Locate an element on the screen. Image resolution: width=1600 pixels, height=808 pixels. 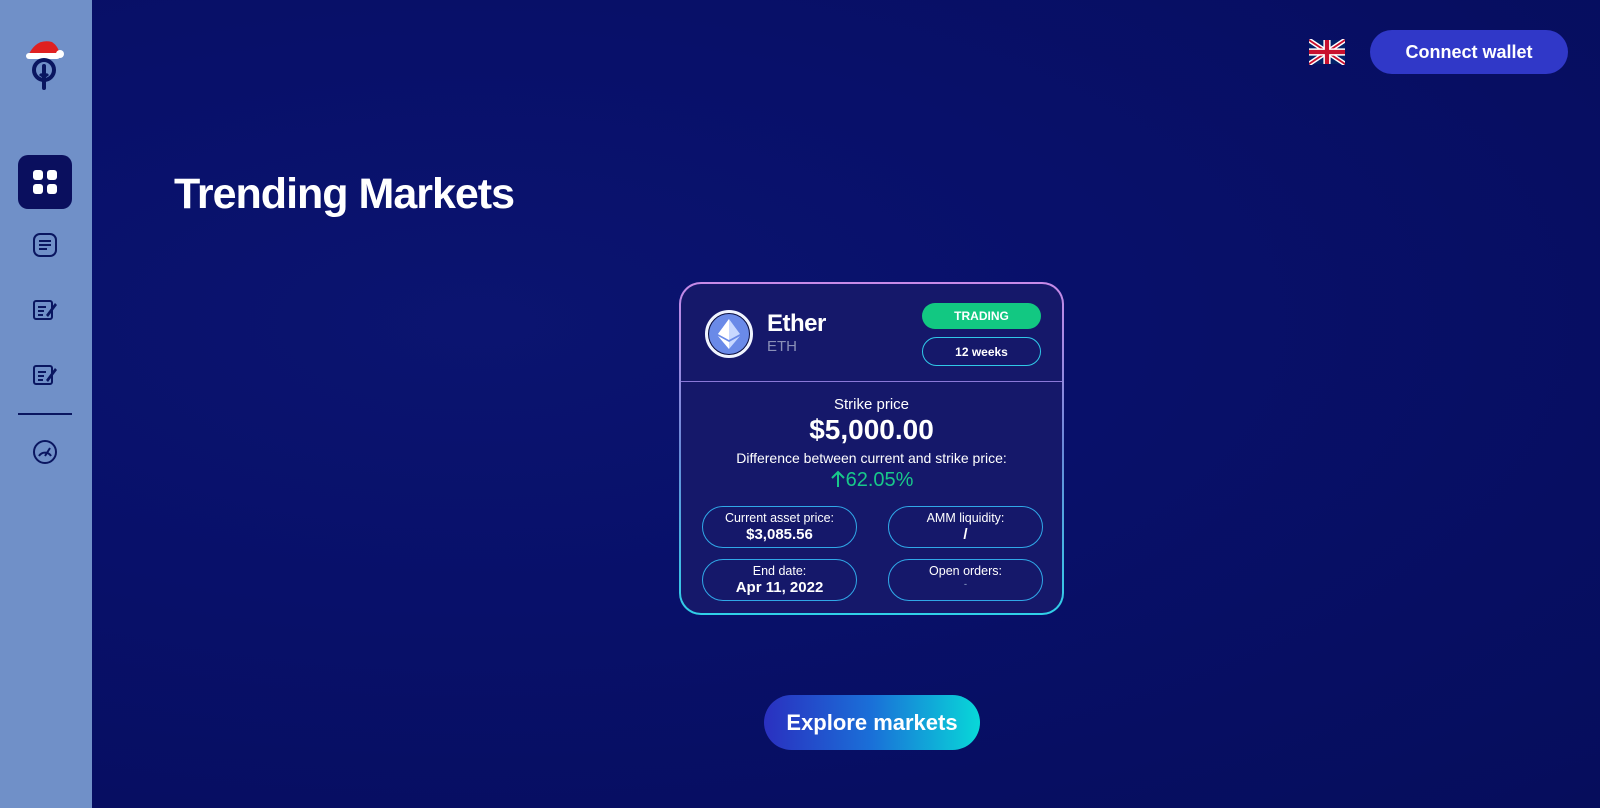
coin-name: Ether is located at coordinates (796, 323).